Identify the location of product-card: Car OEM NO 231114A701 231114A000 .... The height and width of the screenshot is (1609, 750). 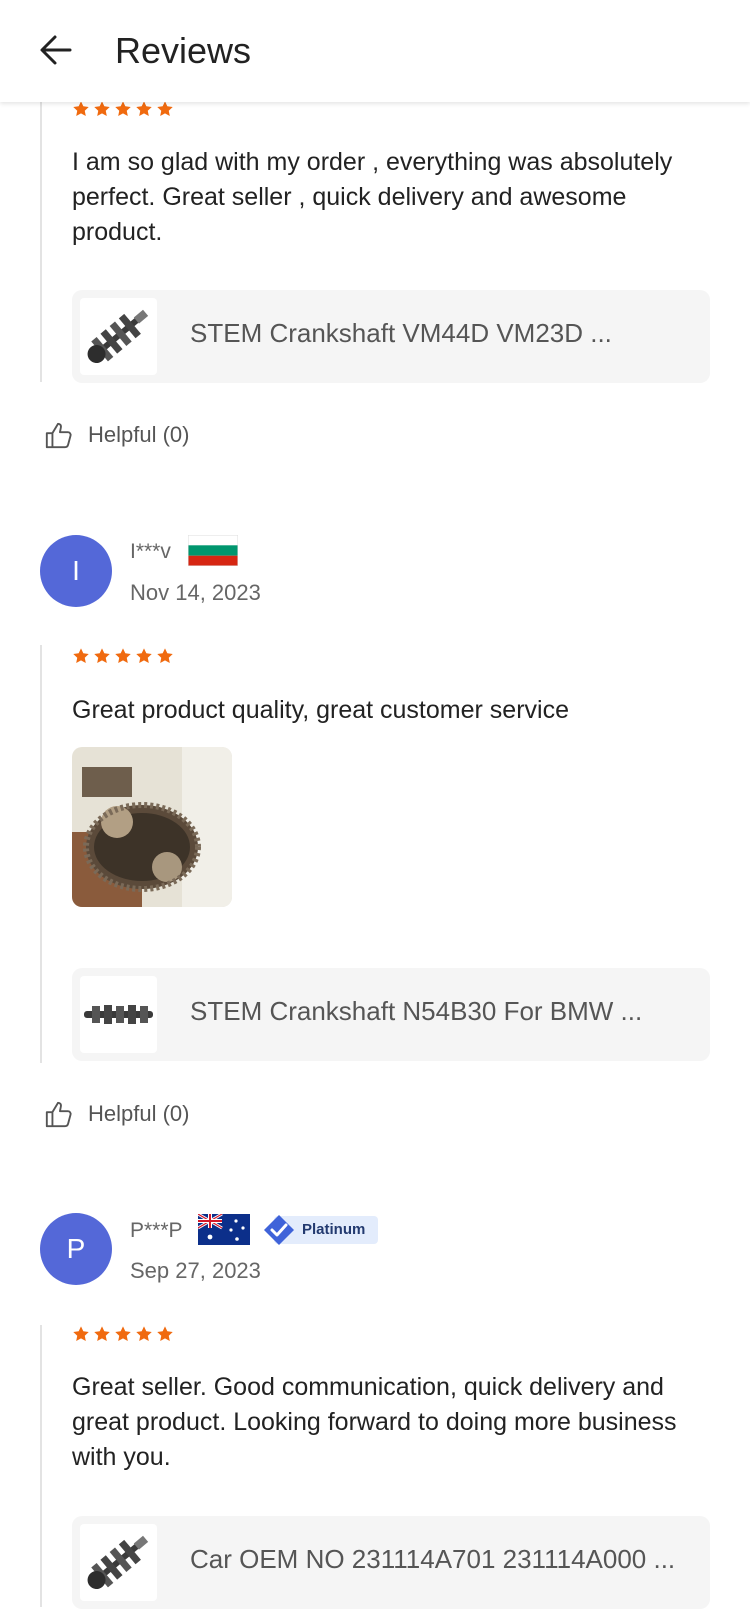
(391, 1562).